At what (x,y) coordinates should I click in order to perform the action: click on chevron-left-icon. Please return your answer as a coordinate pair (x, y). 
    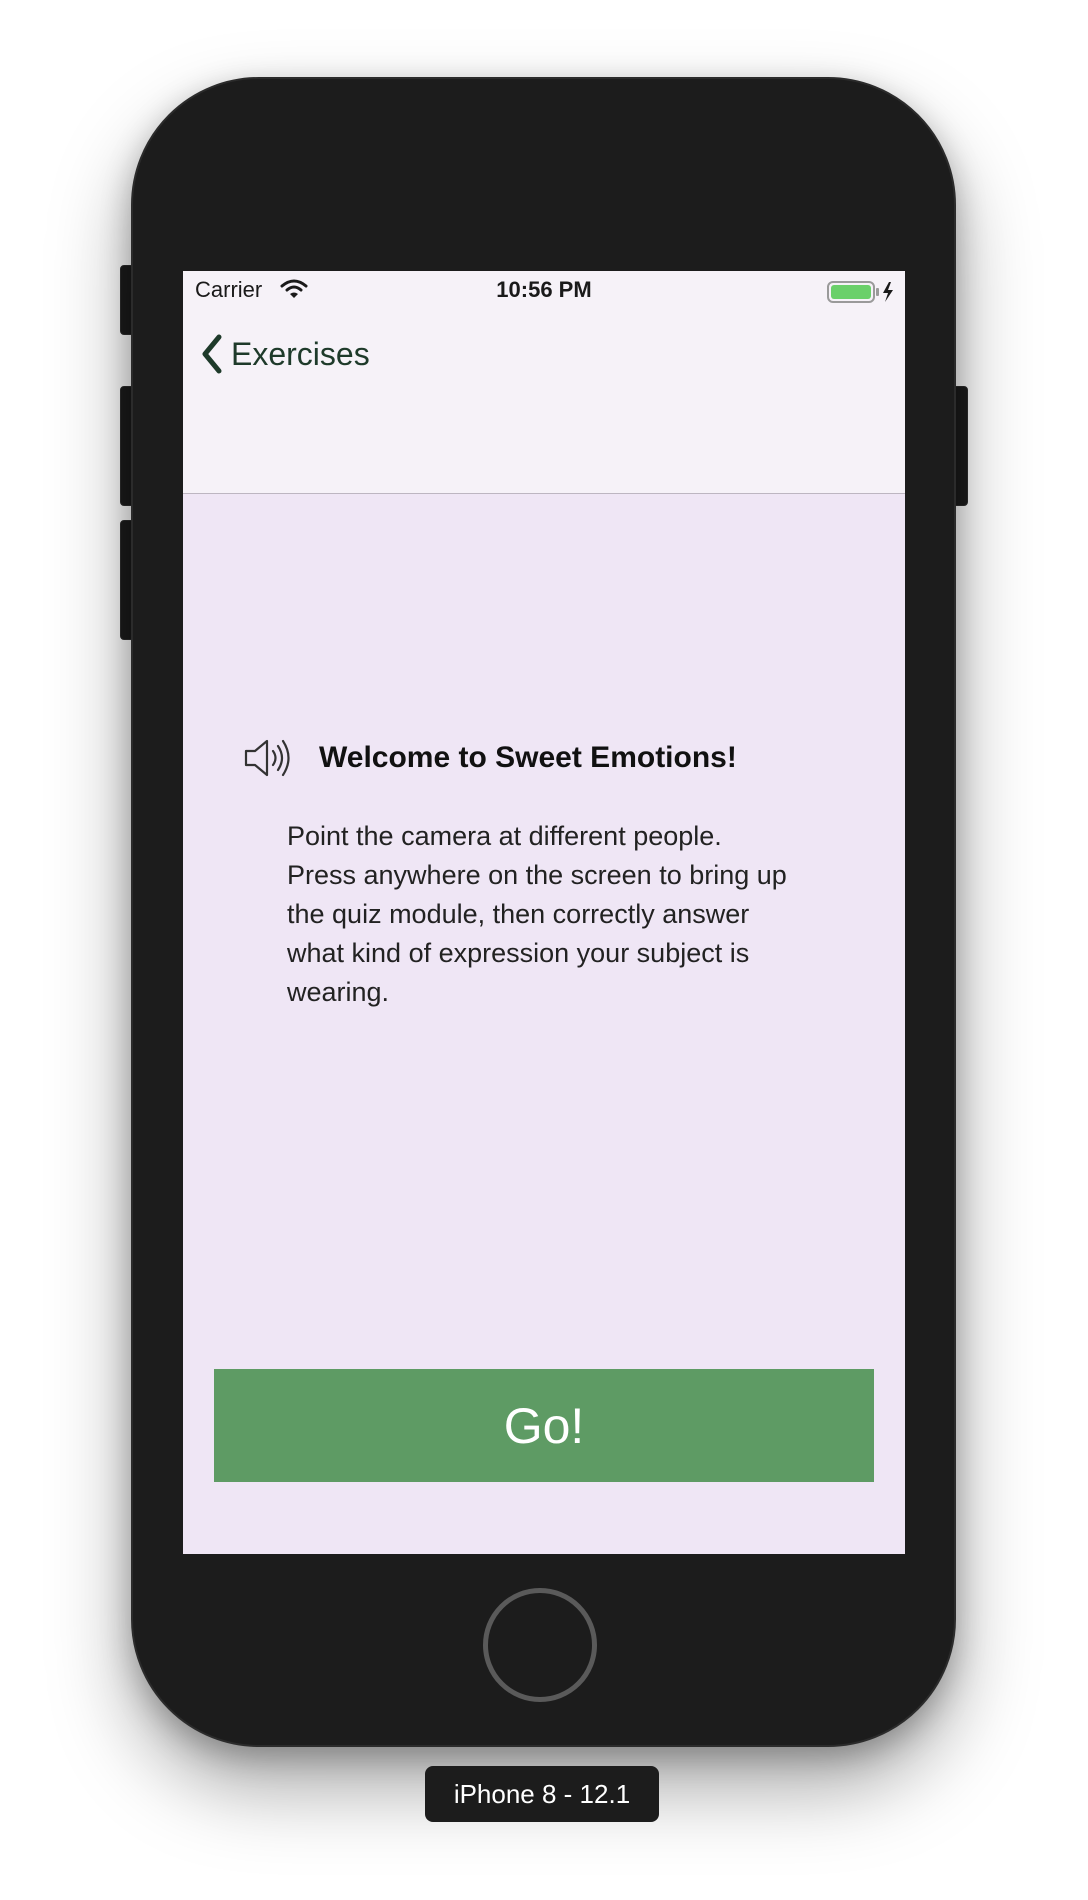
    Looking at the image, I should click on (212, 354).